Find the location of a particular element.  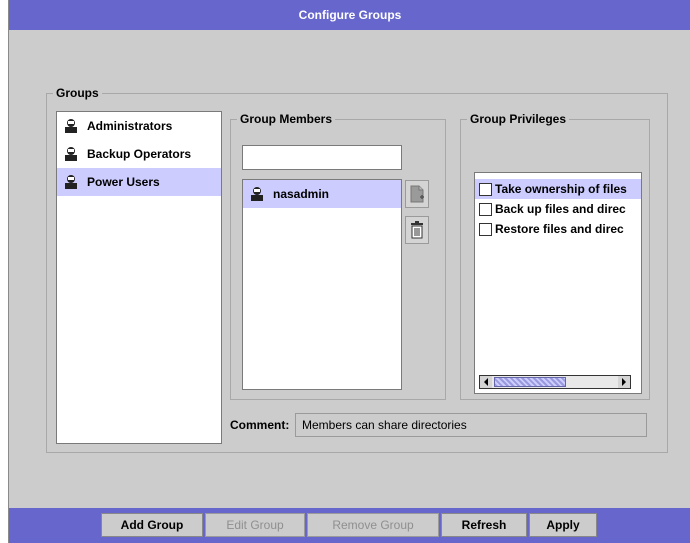

privilege-label: Restore files and direc is located at coordinates (559, 229).